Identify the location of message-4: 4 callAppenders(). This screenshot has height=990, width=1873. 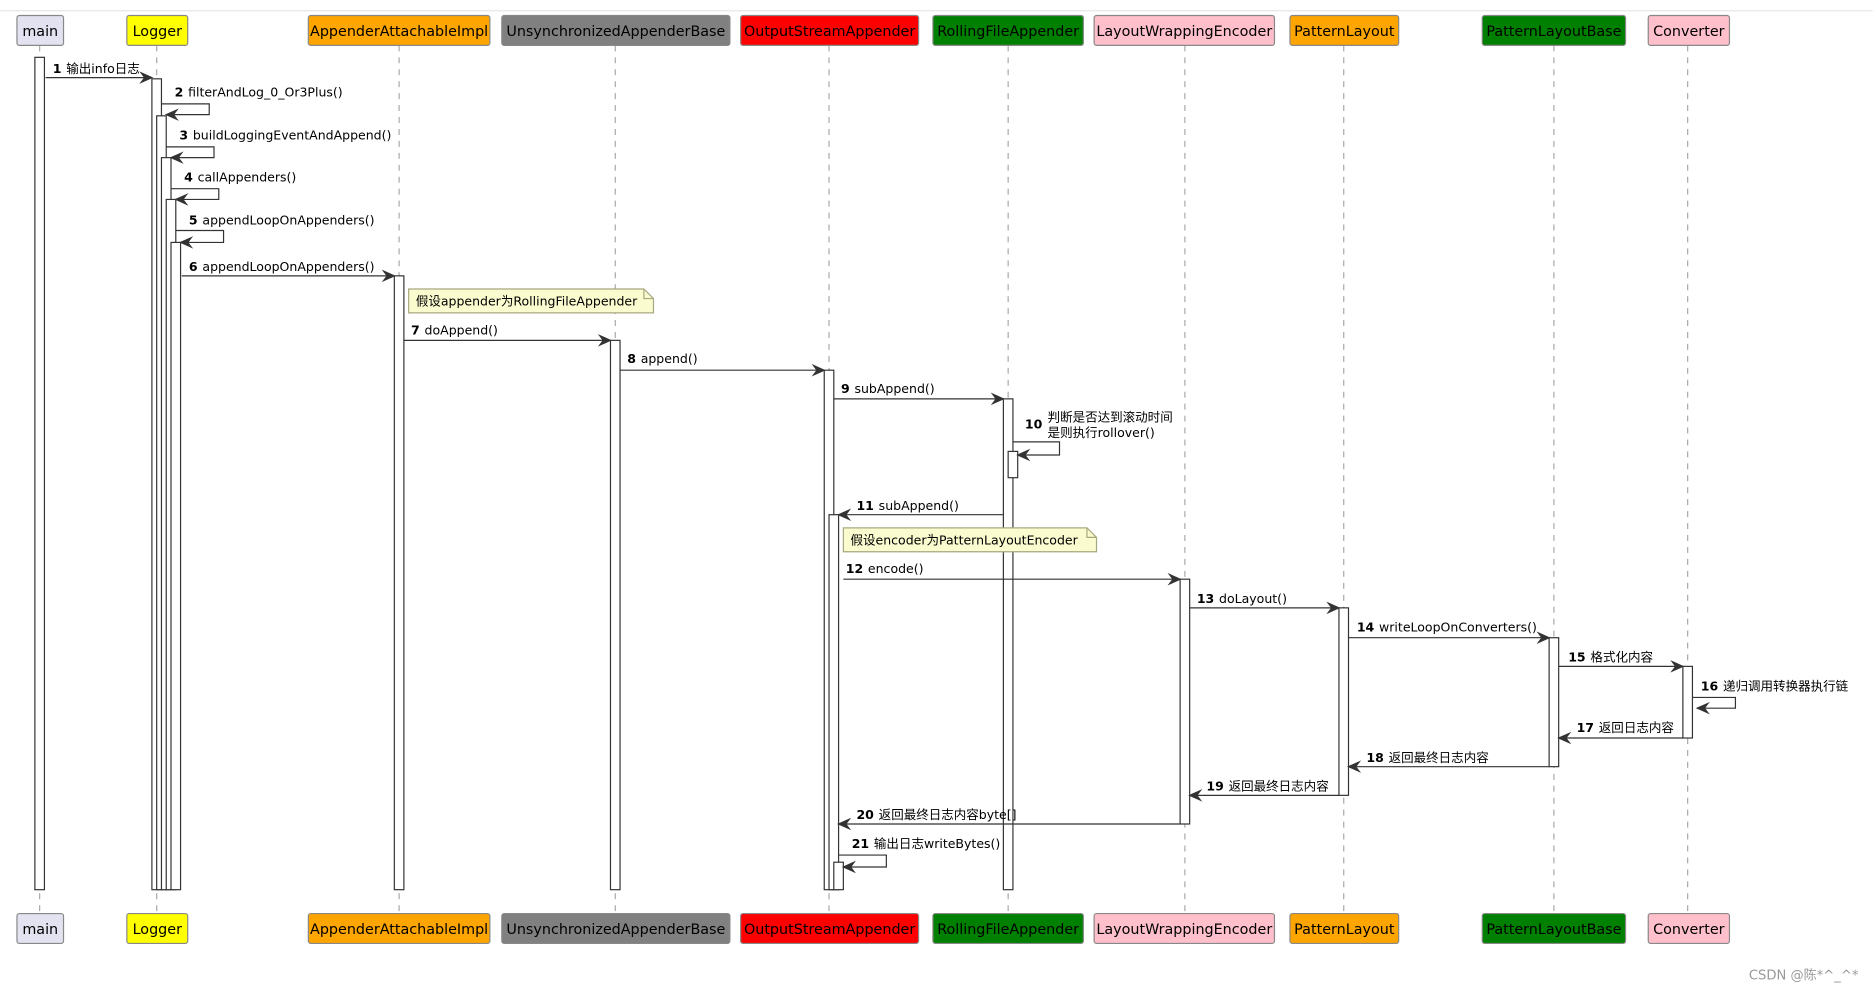
(233, 188).